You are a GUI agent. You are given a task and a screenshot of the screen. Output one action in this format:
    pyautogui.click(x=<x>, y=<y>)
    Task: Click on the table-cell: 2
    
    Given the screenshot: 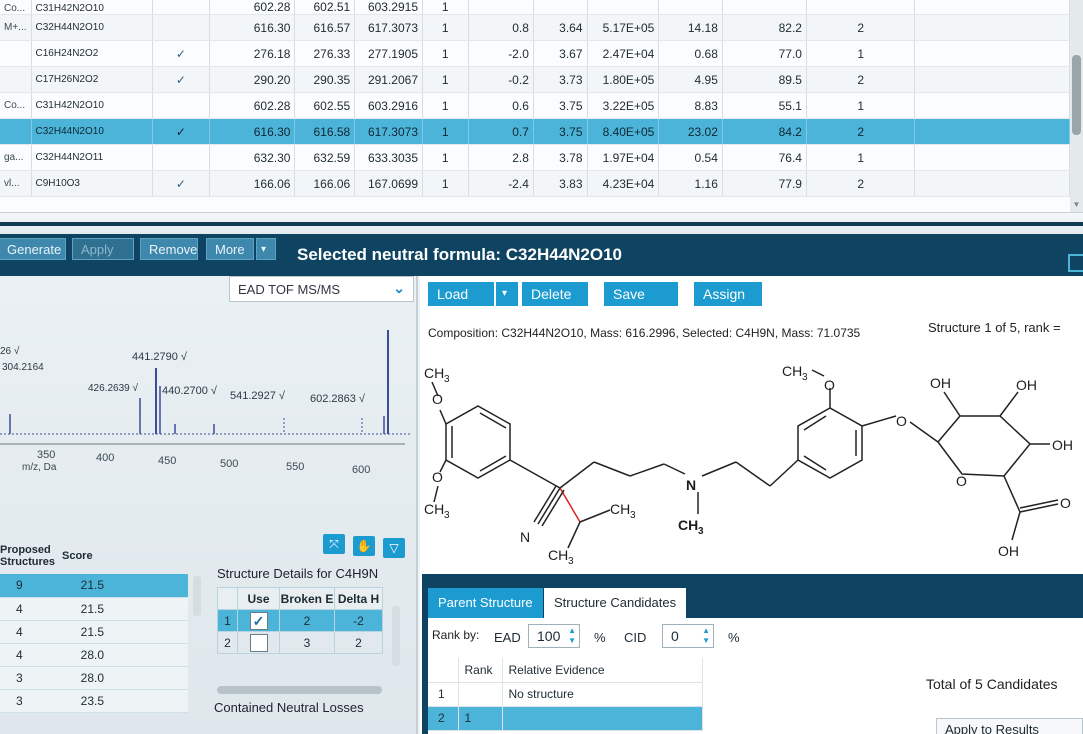 What is the action you would take?
    pyautogui.click(x=861, y=131)
    